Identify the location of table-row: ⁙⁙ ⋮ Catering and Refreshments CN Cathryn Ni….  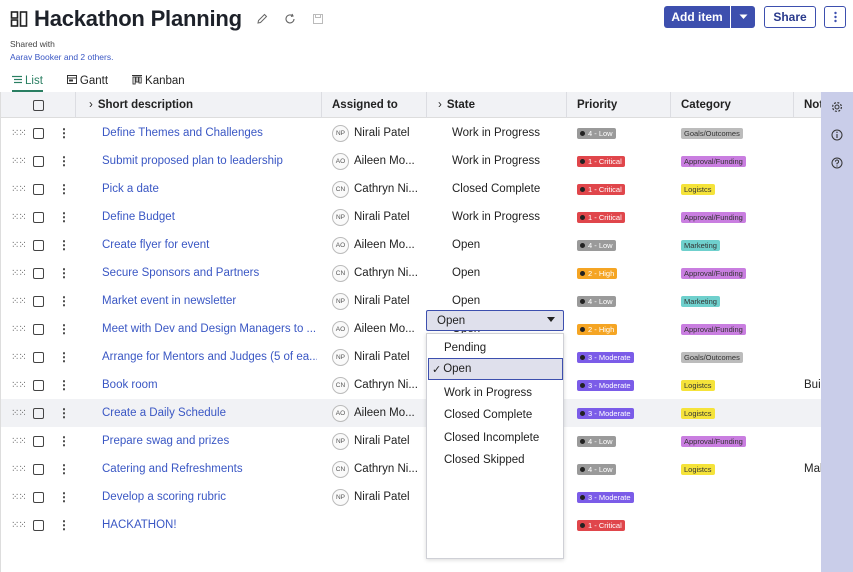
(411, 469).